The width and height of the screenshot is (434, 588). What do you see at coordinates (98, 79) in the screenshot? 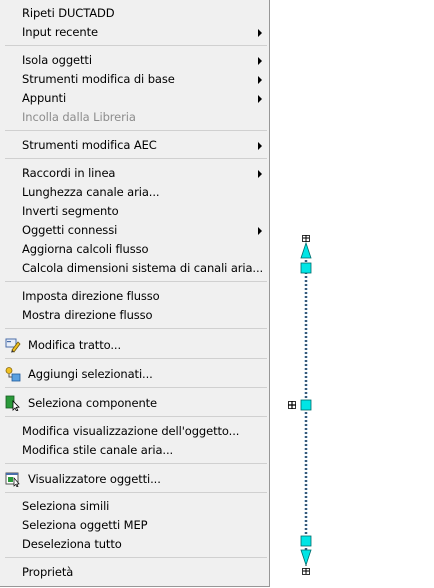
I see `menu-item-label: Strumenti modifica di base` at bounding box center [98, 79].